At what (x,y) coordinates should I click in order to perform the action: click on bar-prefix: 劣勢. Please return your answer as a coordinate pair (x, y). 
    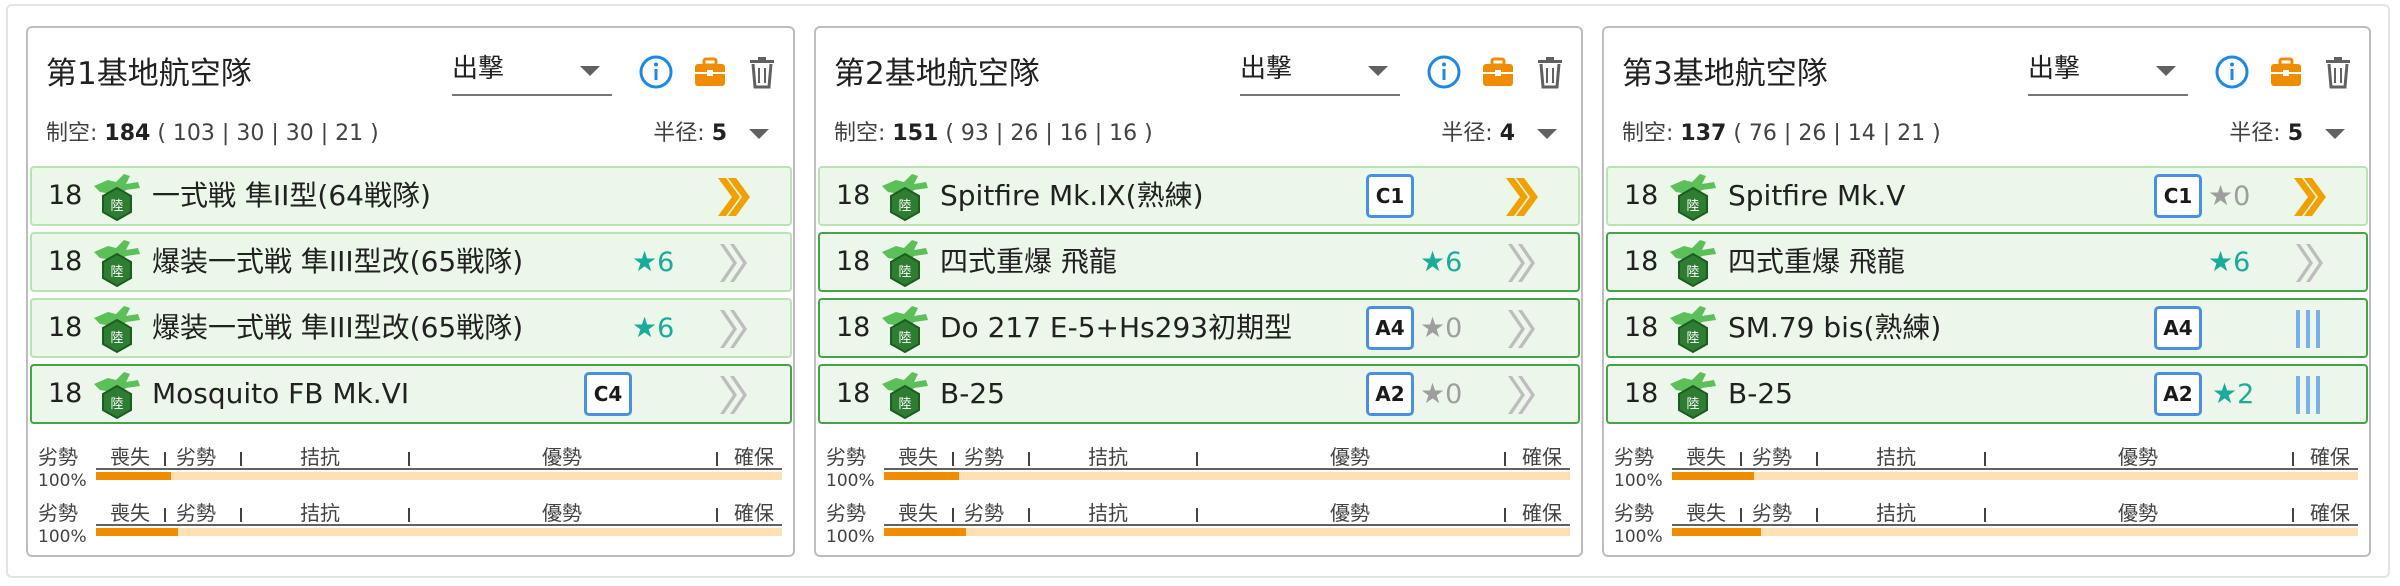
    Looking at the image, I should click on (846, 513).